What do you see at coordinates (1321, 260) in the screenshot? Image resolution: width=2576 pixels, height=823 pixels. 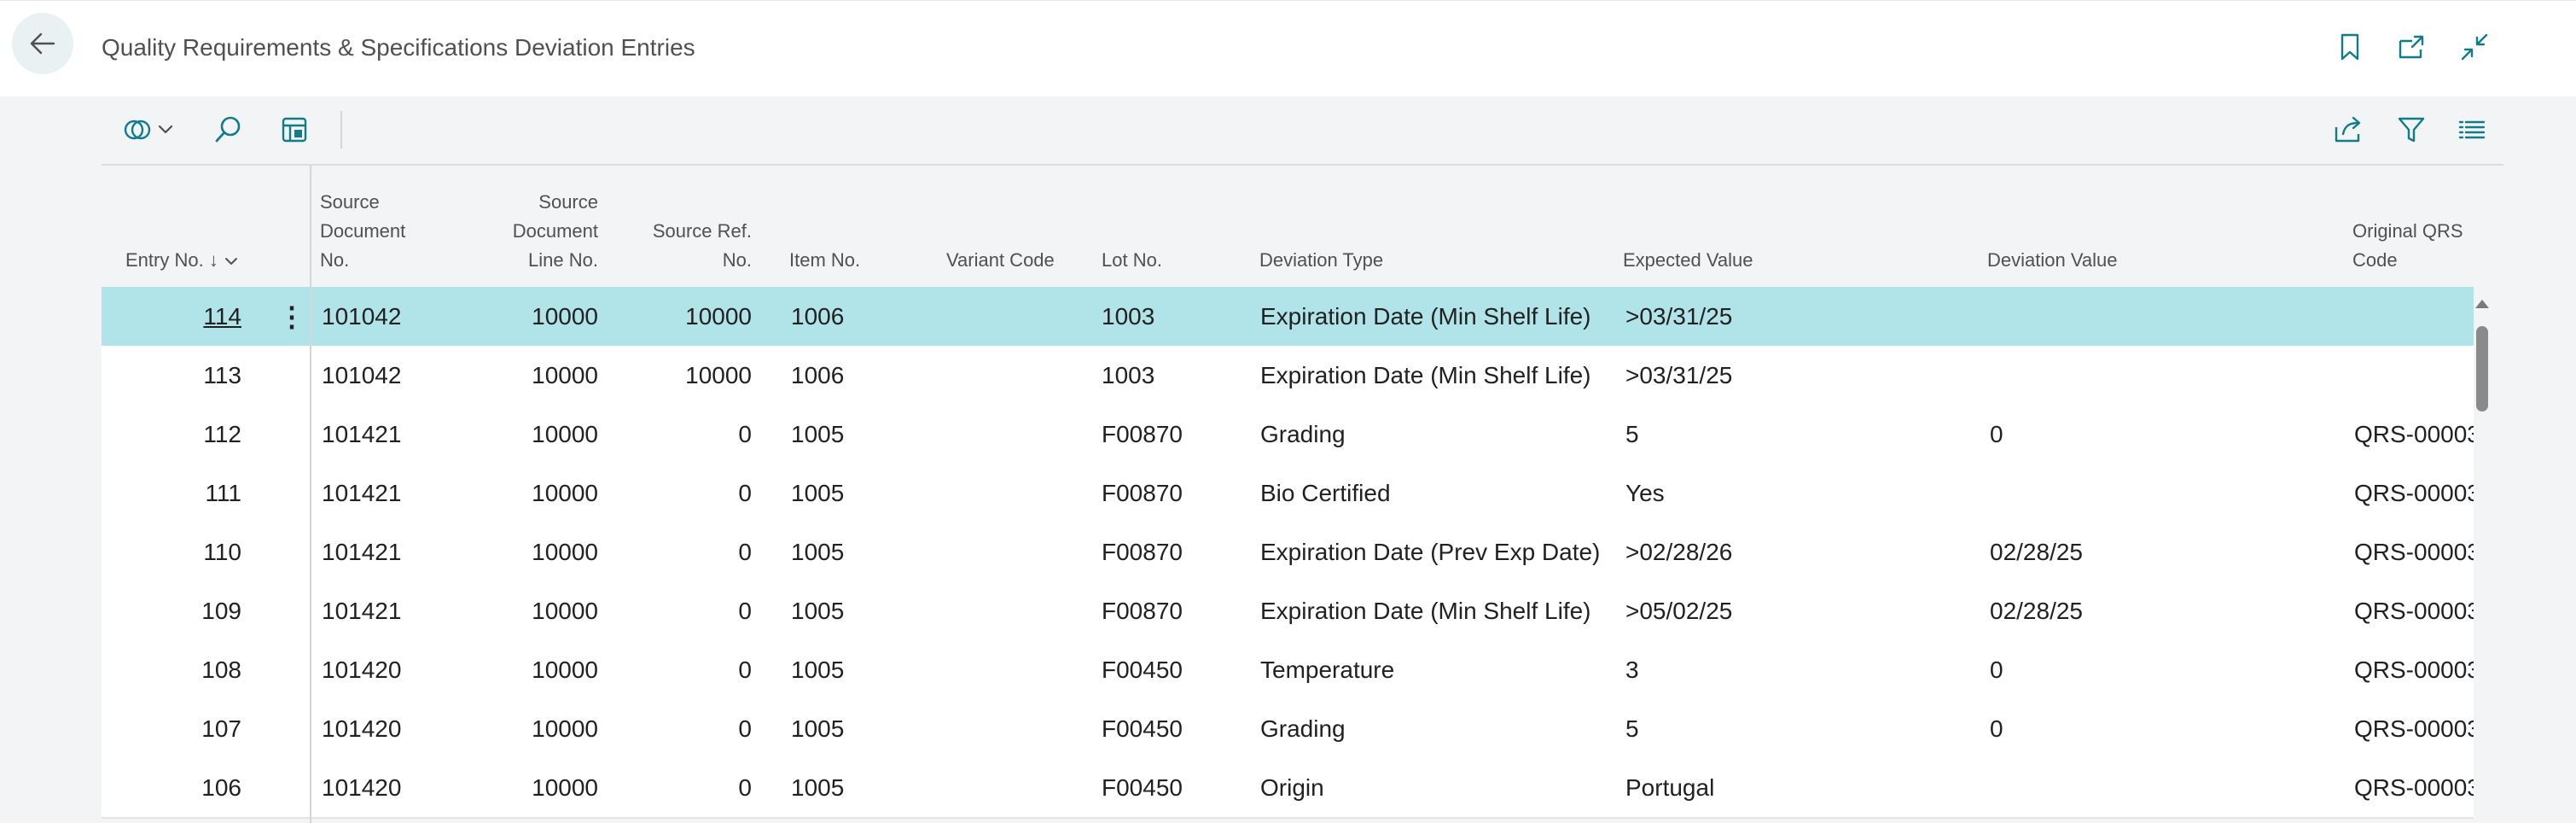 I see `column-header-deviation-type: Deviation Type` at bounding box center [1321, 260].